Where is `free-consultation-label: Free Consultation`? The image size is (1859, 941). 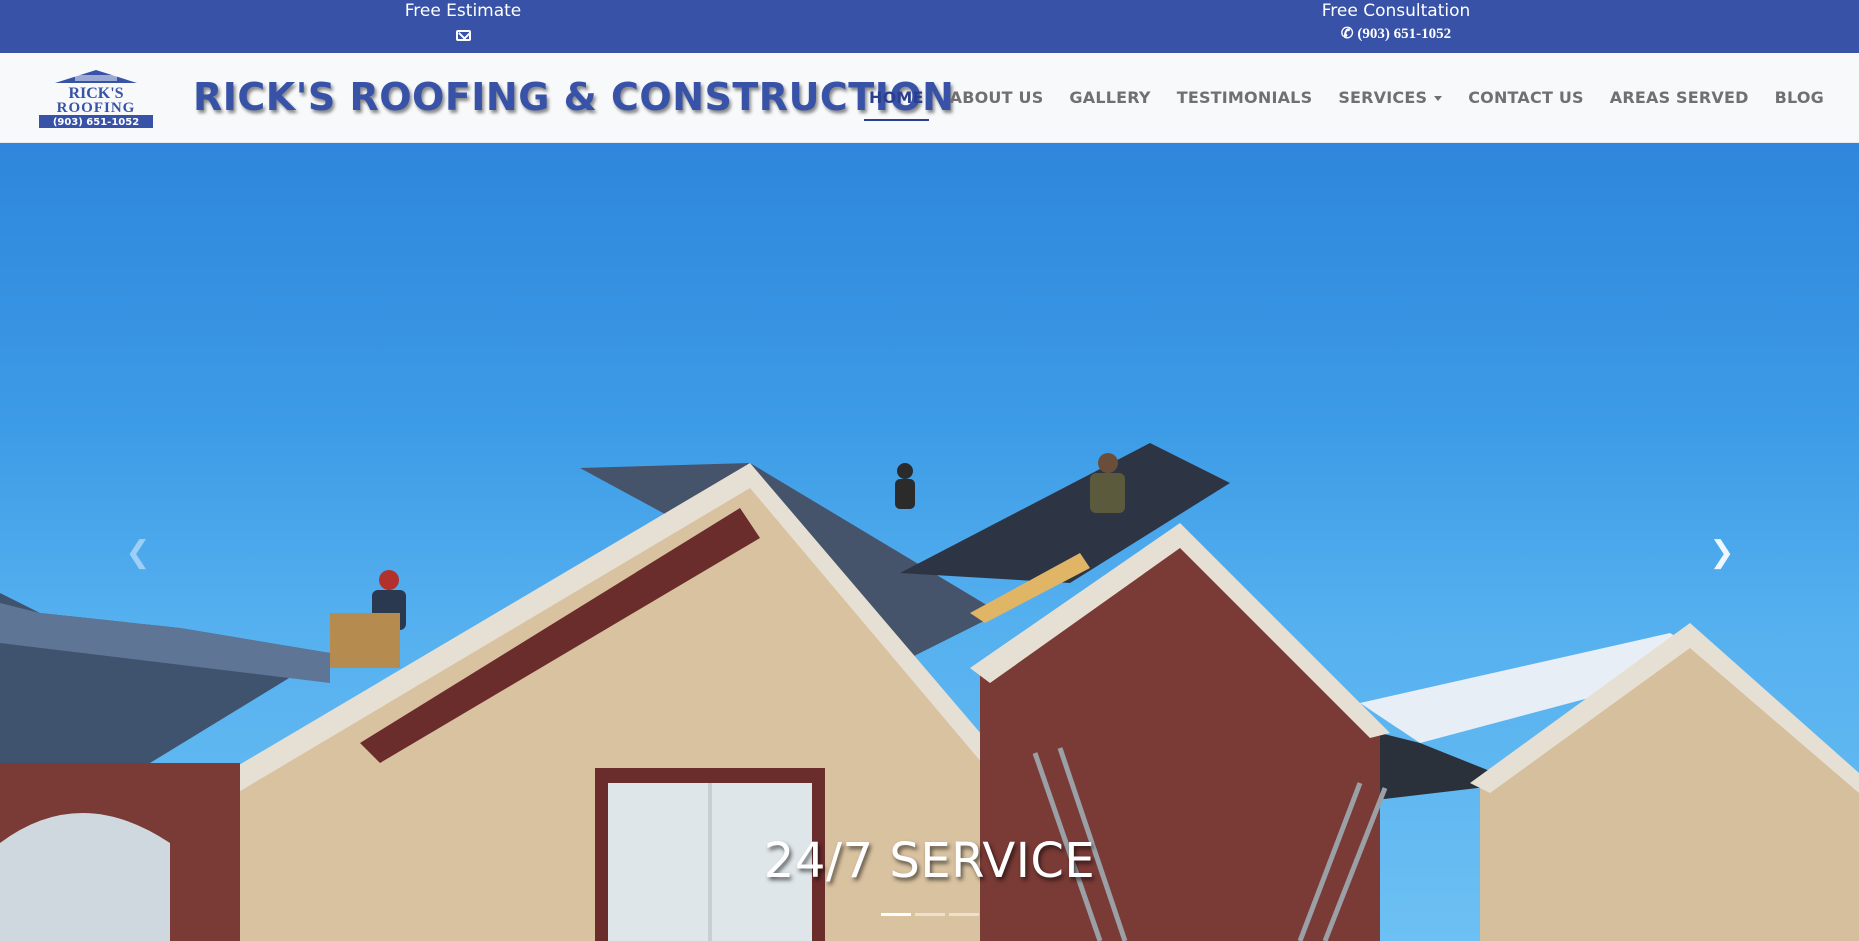
free-consultation-label: Free Consultation is located at coordinates (1396, 11).